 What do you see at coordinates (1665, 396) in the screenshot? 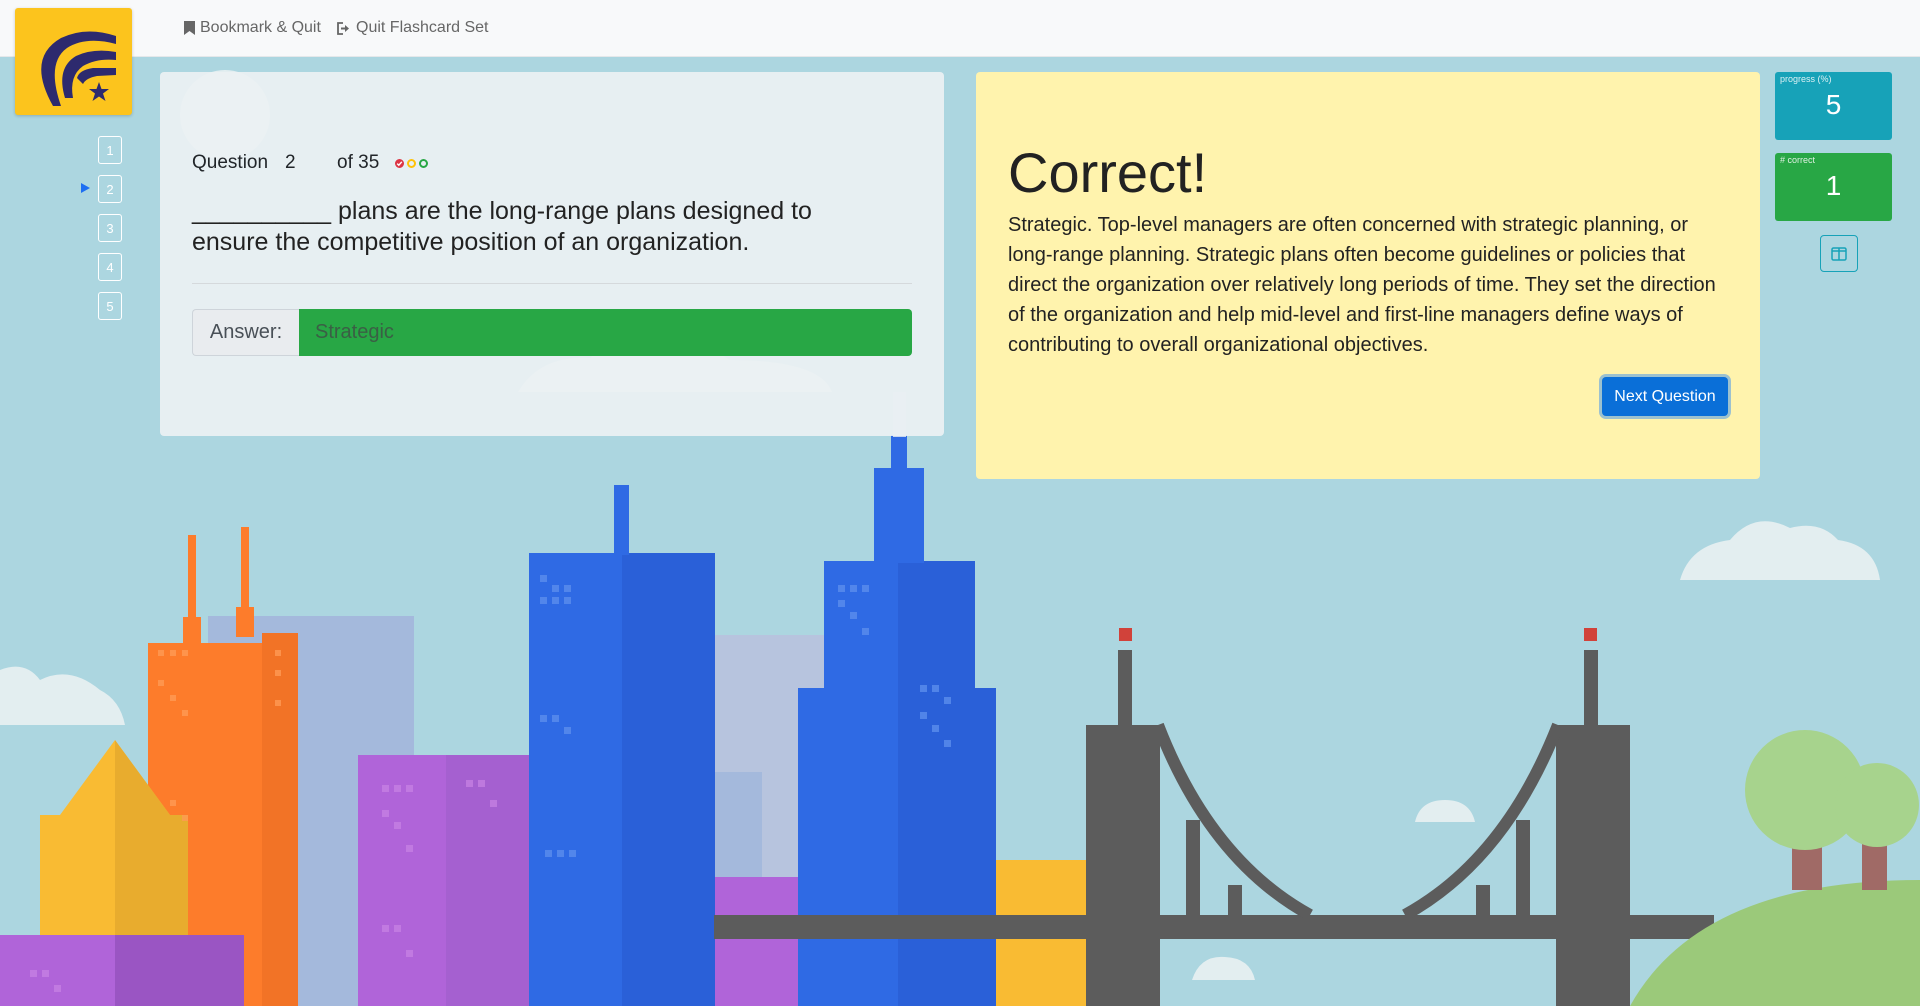
I see `next-question-button: Next Question` at bounding box center [1665, 396].